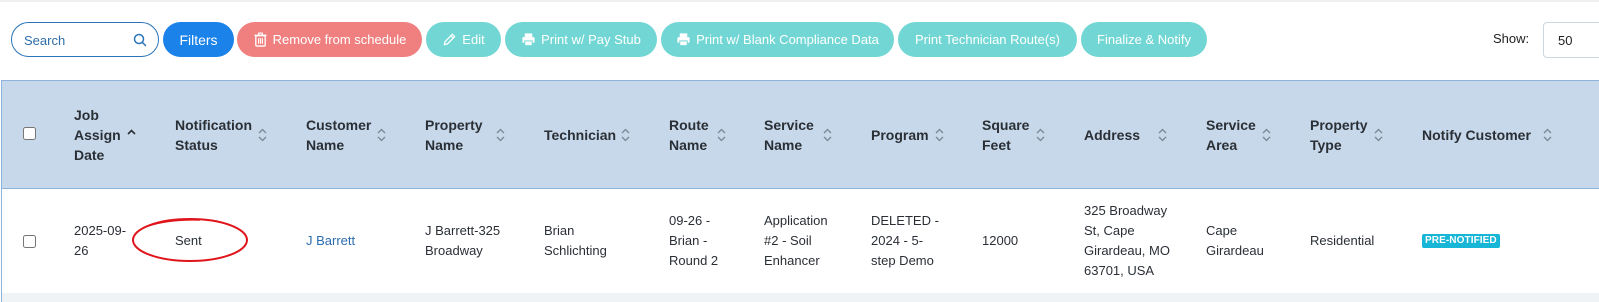 The width and height of the screenshot is (1599, 302). I want to click on cell-text: Girardeau, MO, so click(1127, 250).